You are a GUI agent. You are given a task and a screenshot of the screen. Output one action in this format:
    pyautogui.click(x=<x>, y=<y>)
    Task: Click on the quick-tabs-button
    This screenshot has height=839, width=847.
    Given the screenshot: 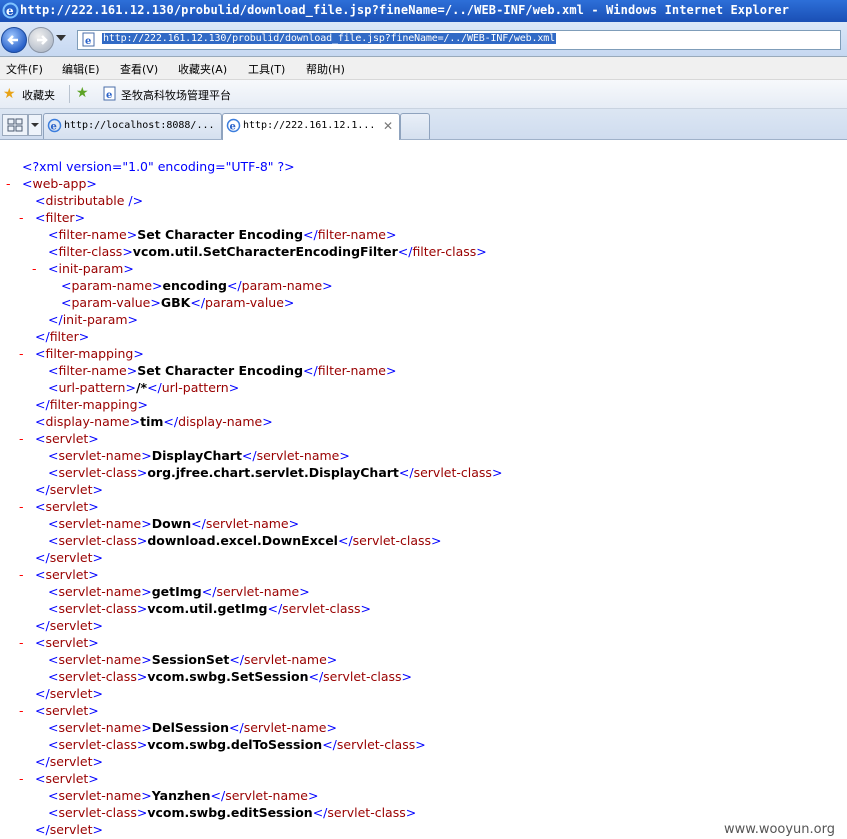 What is the action you would take?
    pyautogui.click(x=15, y=125)
    